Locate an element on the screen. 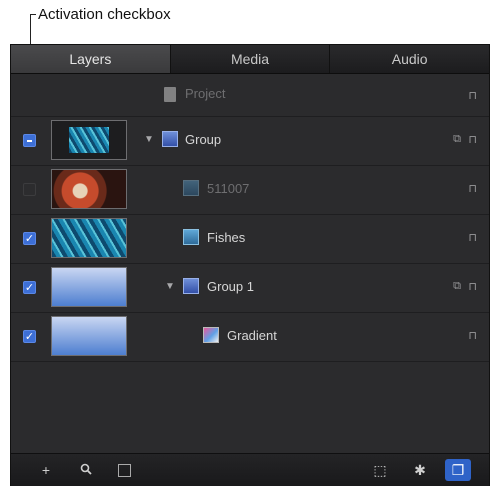 This screenshot has width=496, height=487. layer-row-gradient: ✓ Gradient ⊓ is located at coordinates (250, 337).